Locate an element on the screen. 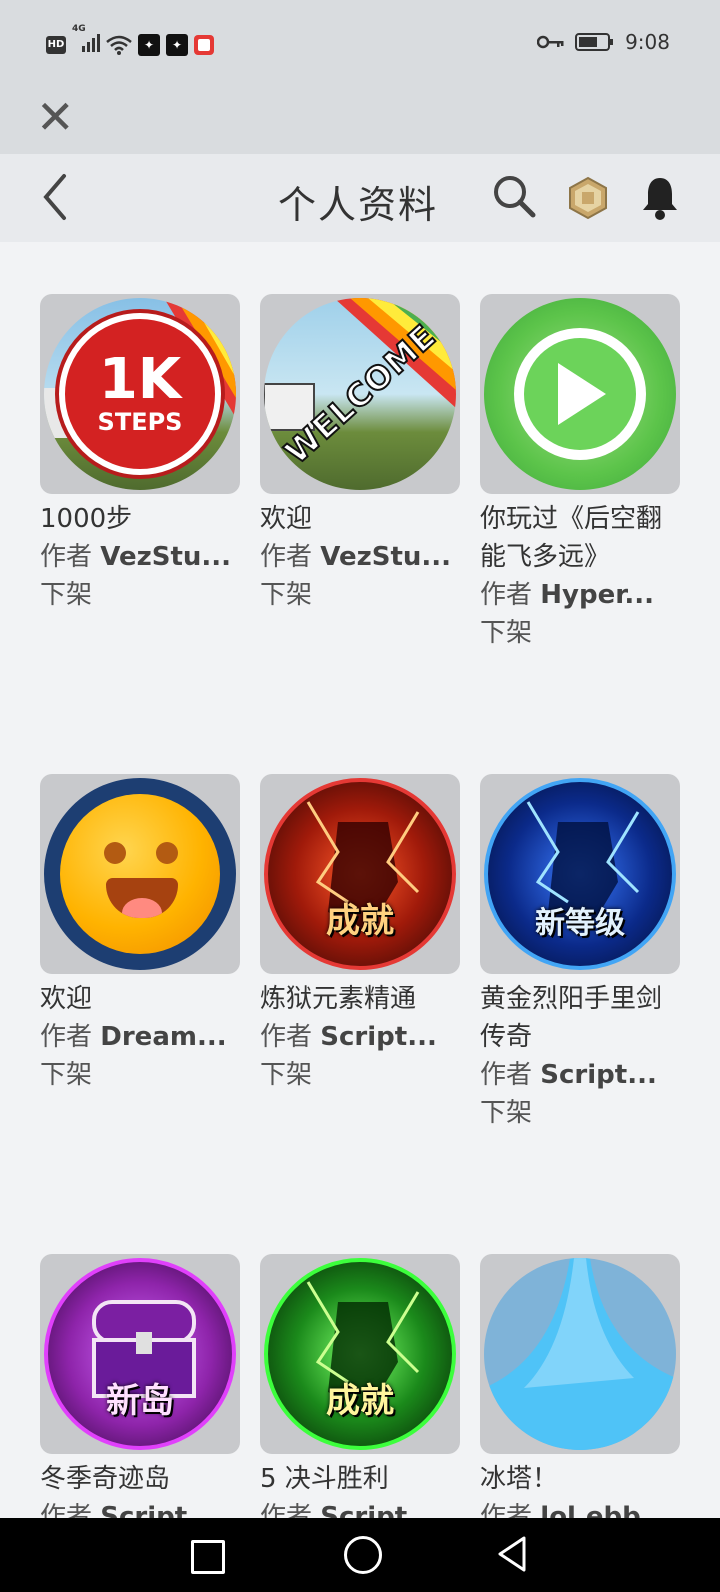 The height and width of the screenshot is (1592, 720). badge-name: 冬季奇迹岛 is located at coordinates (105, 1479).